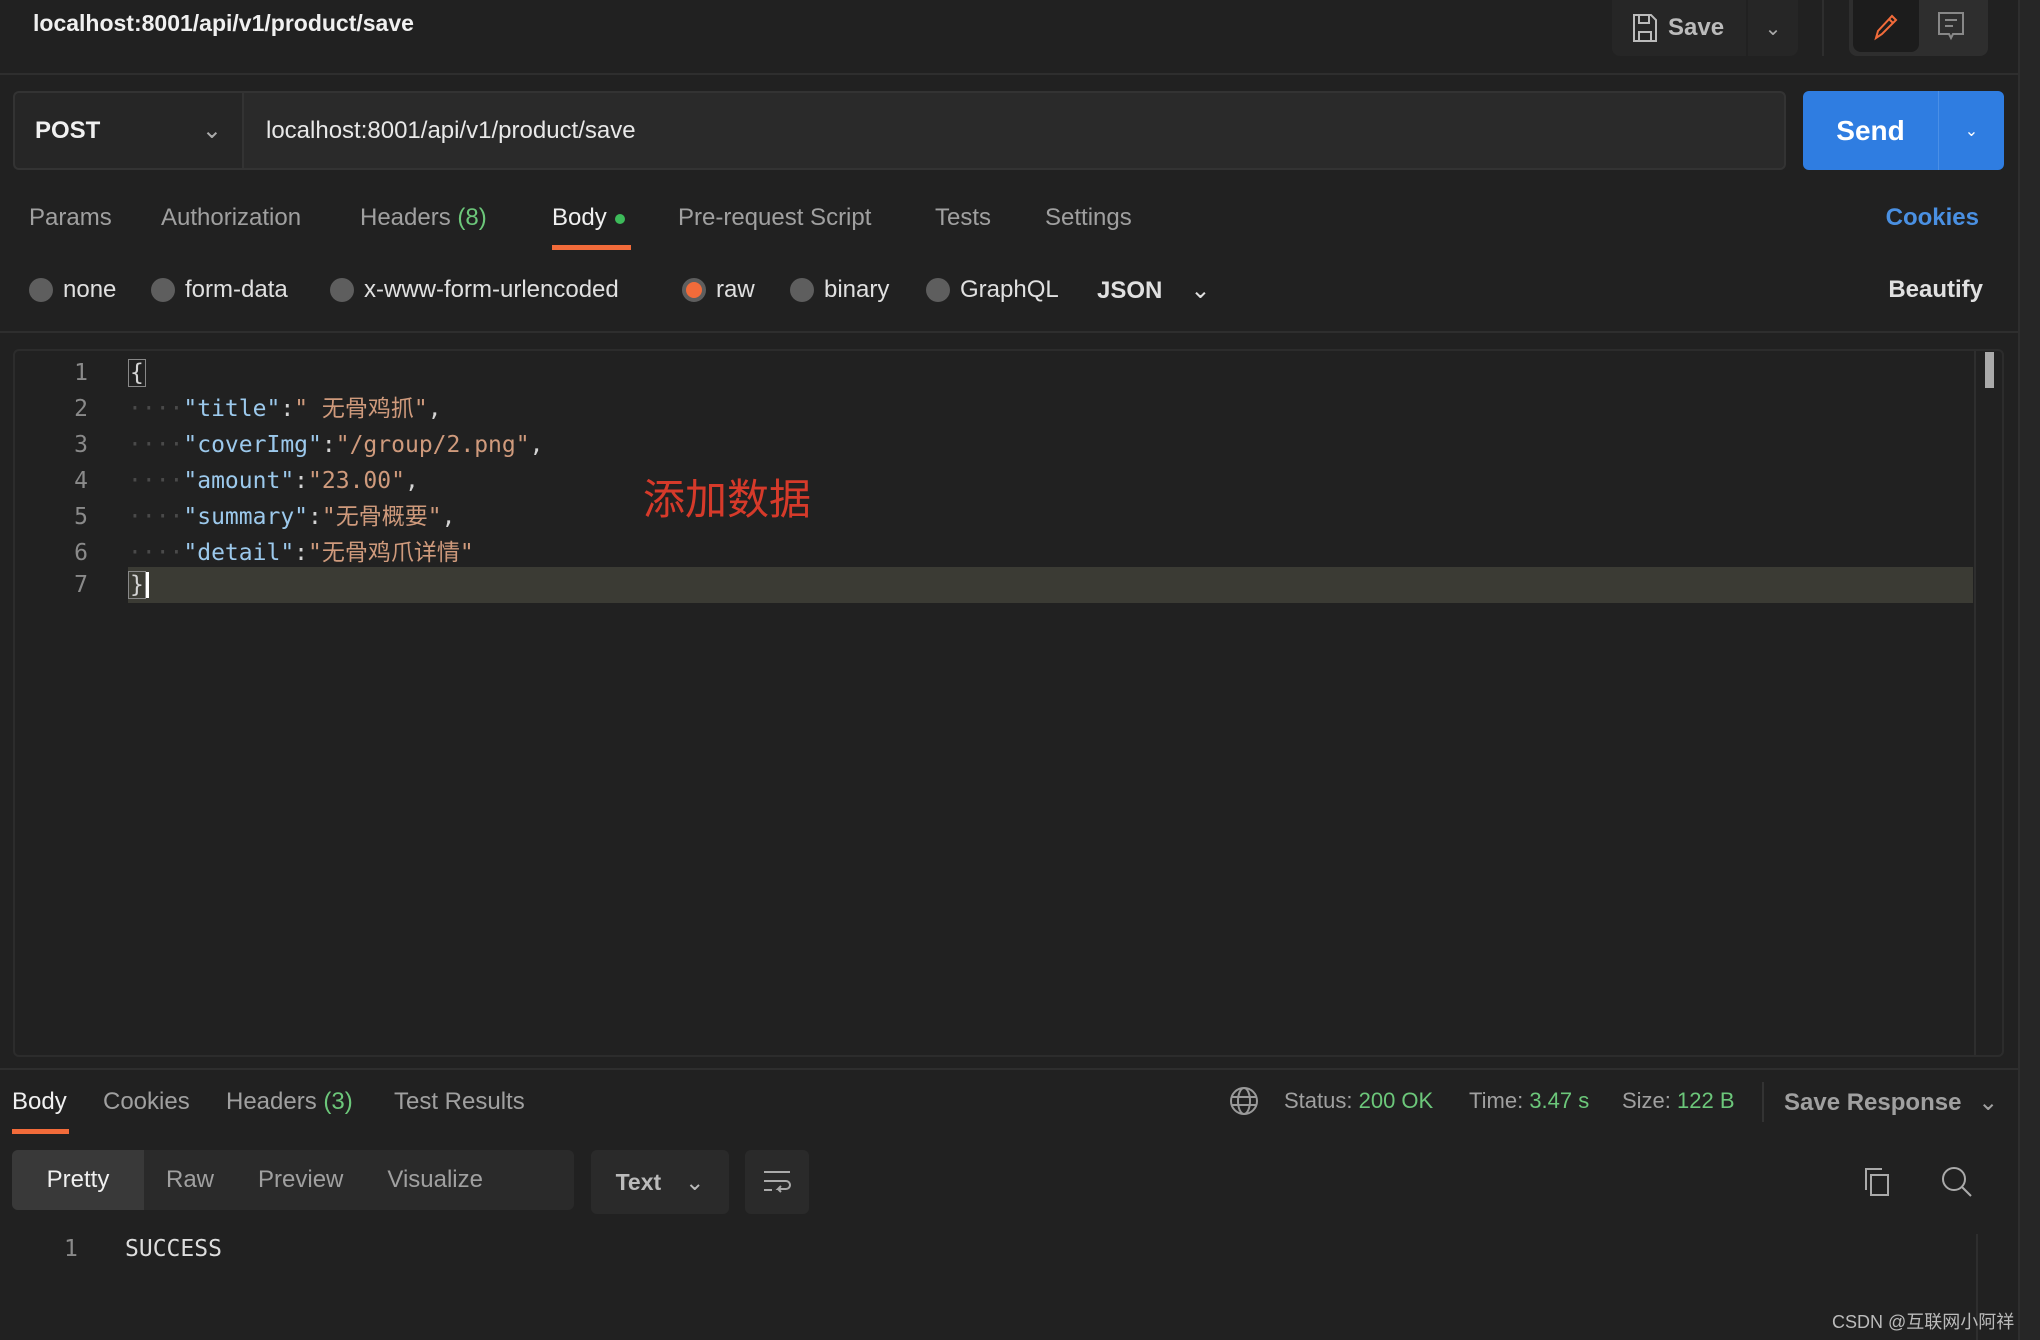 The height and width of the screenshot is (1340, 2040). Describe the element at coordinates (857, 289) in the screenshot. I see `radio-label: binary` at that location.